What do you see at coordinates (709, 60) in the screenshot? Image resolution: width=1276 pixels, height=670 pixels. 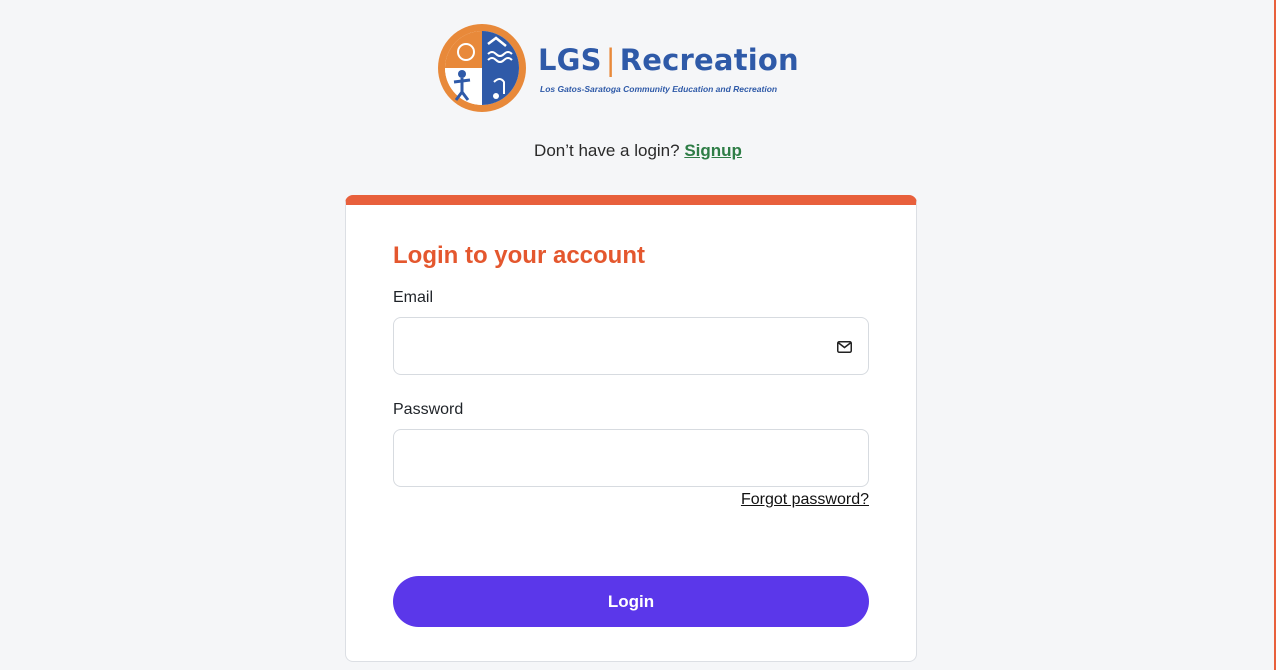 I see `brand-name-right: Recreation` at bounding box center [709, 60].